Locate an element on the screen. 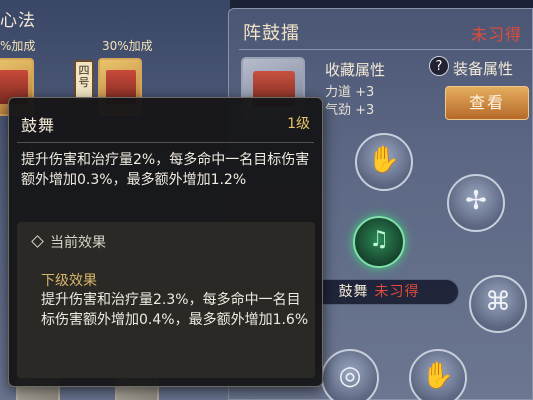 The width and height of the screenshot is (533, 400). card-badge: 四号 is located at coordinates (84, 81).